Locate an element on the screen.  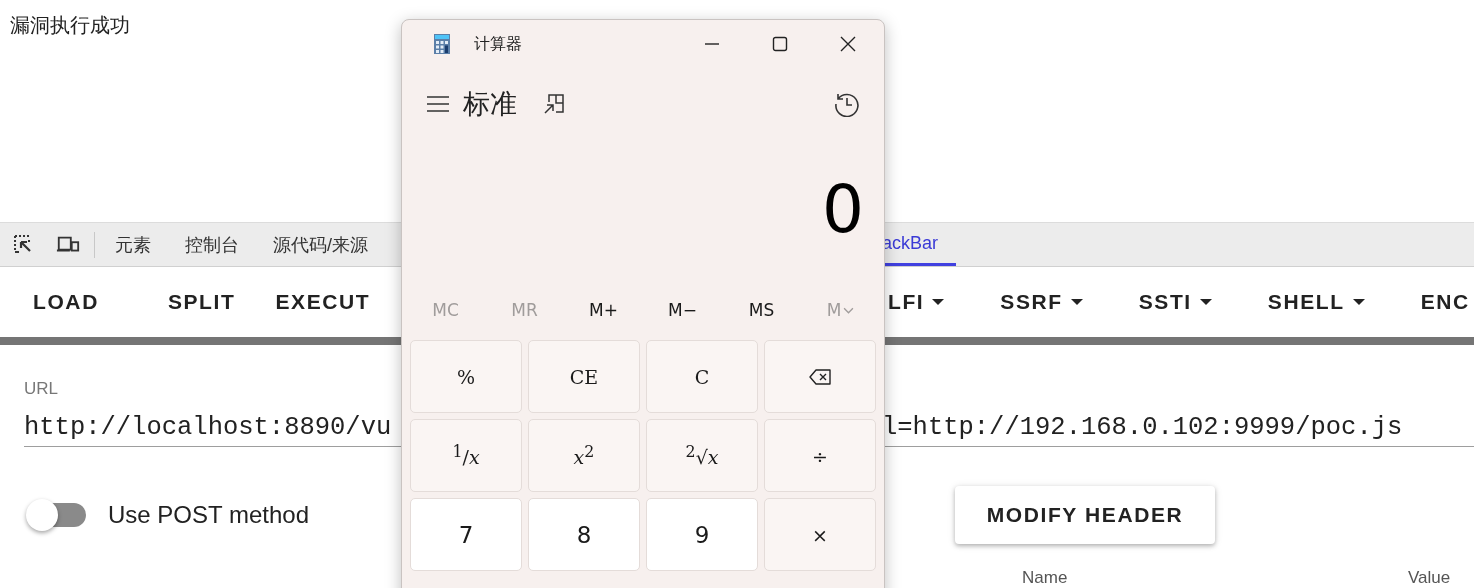
menu-button: EXECUT is located at coordinates (323, 302).